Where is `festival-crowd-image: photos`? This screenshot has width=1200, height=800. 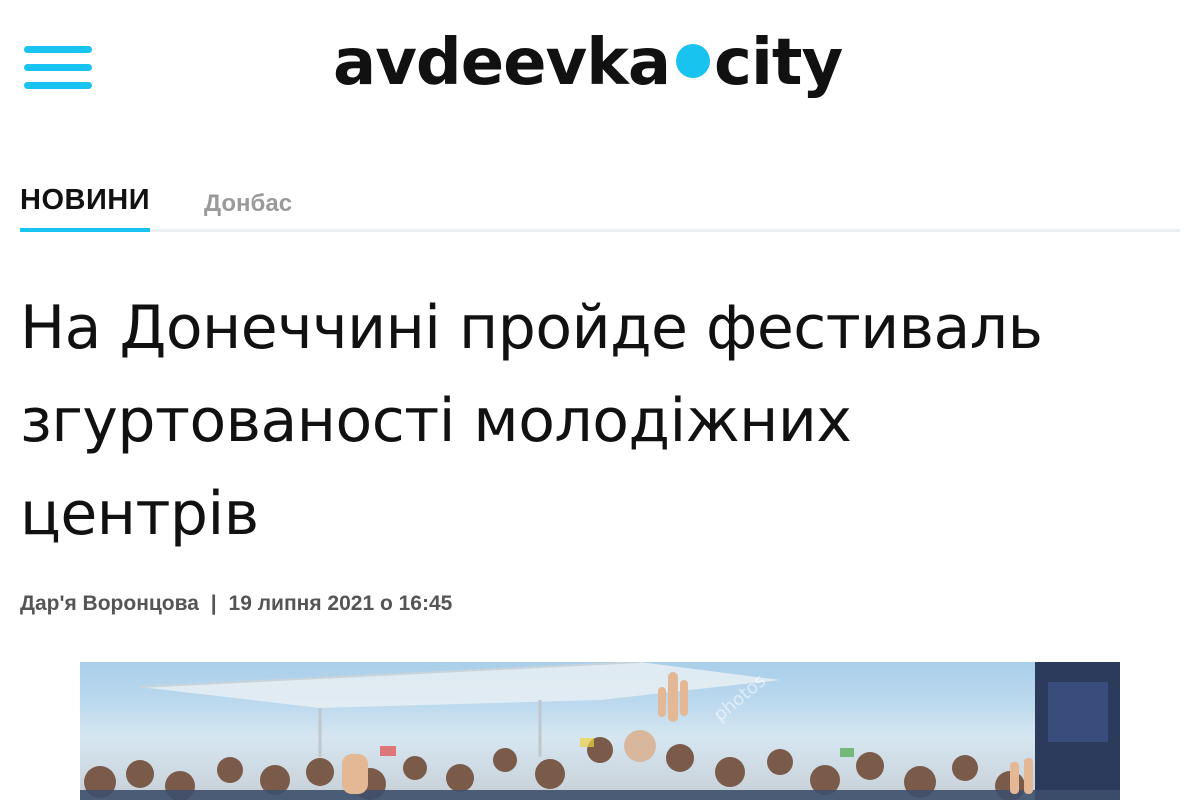
festival-crowd-image: photos is located at coordinates (600, 731).